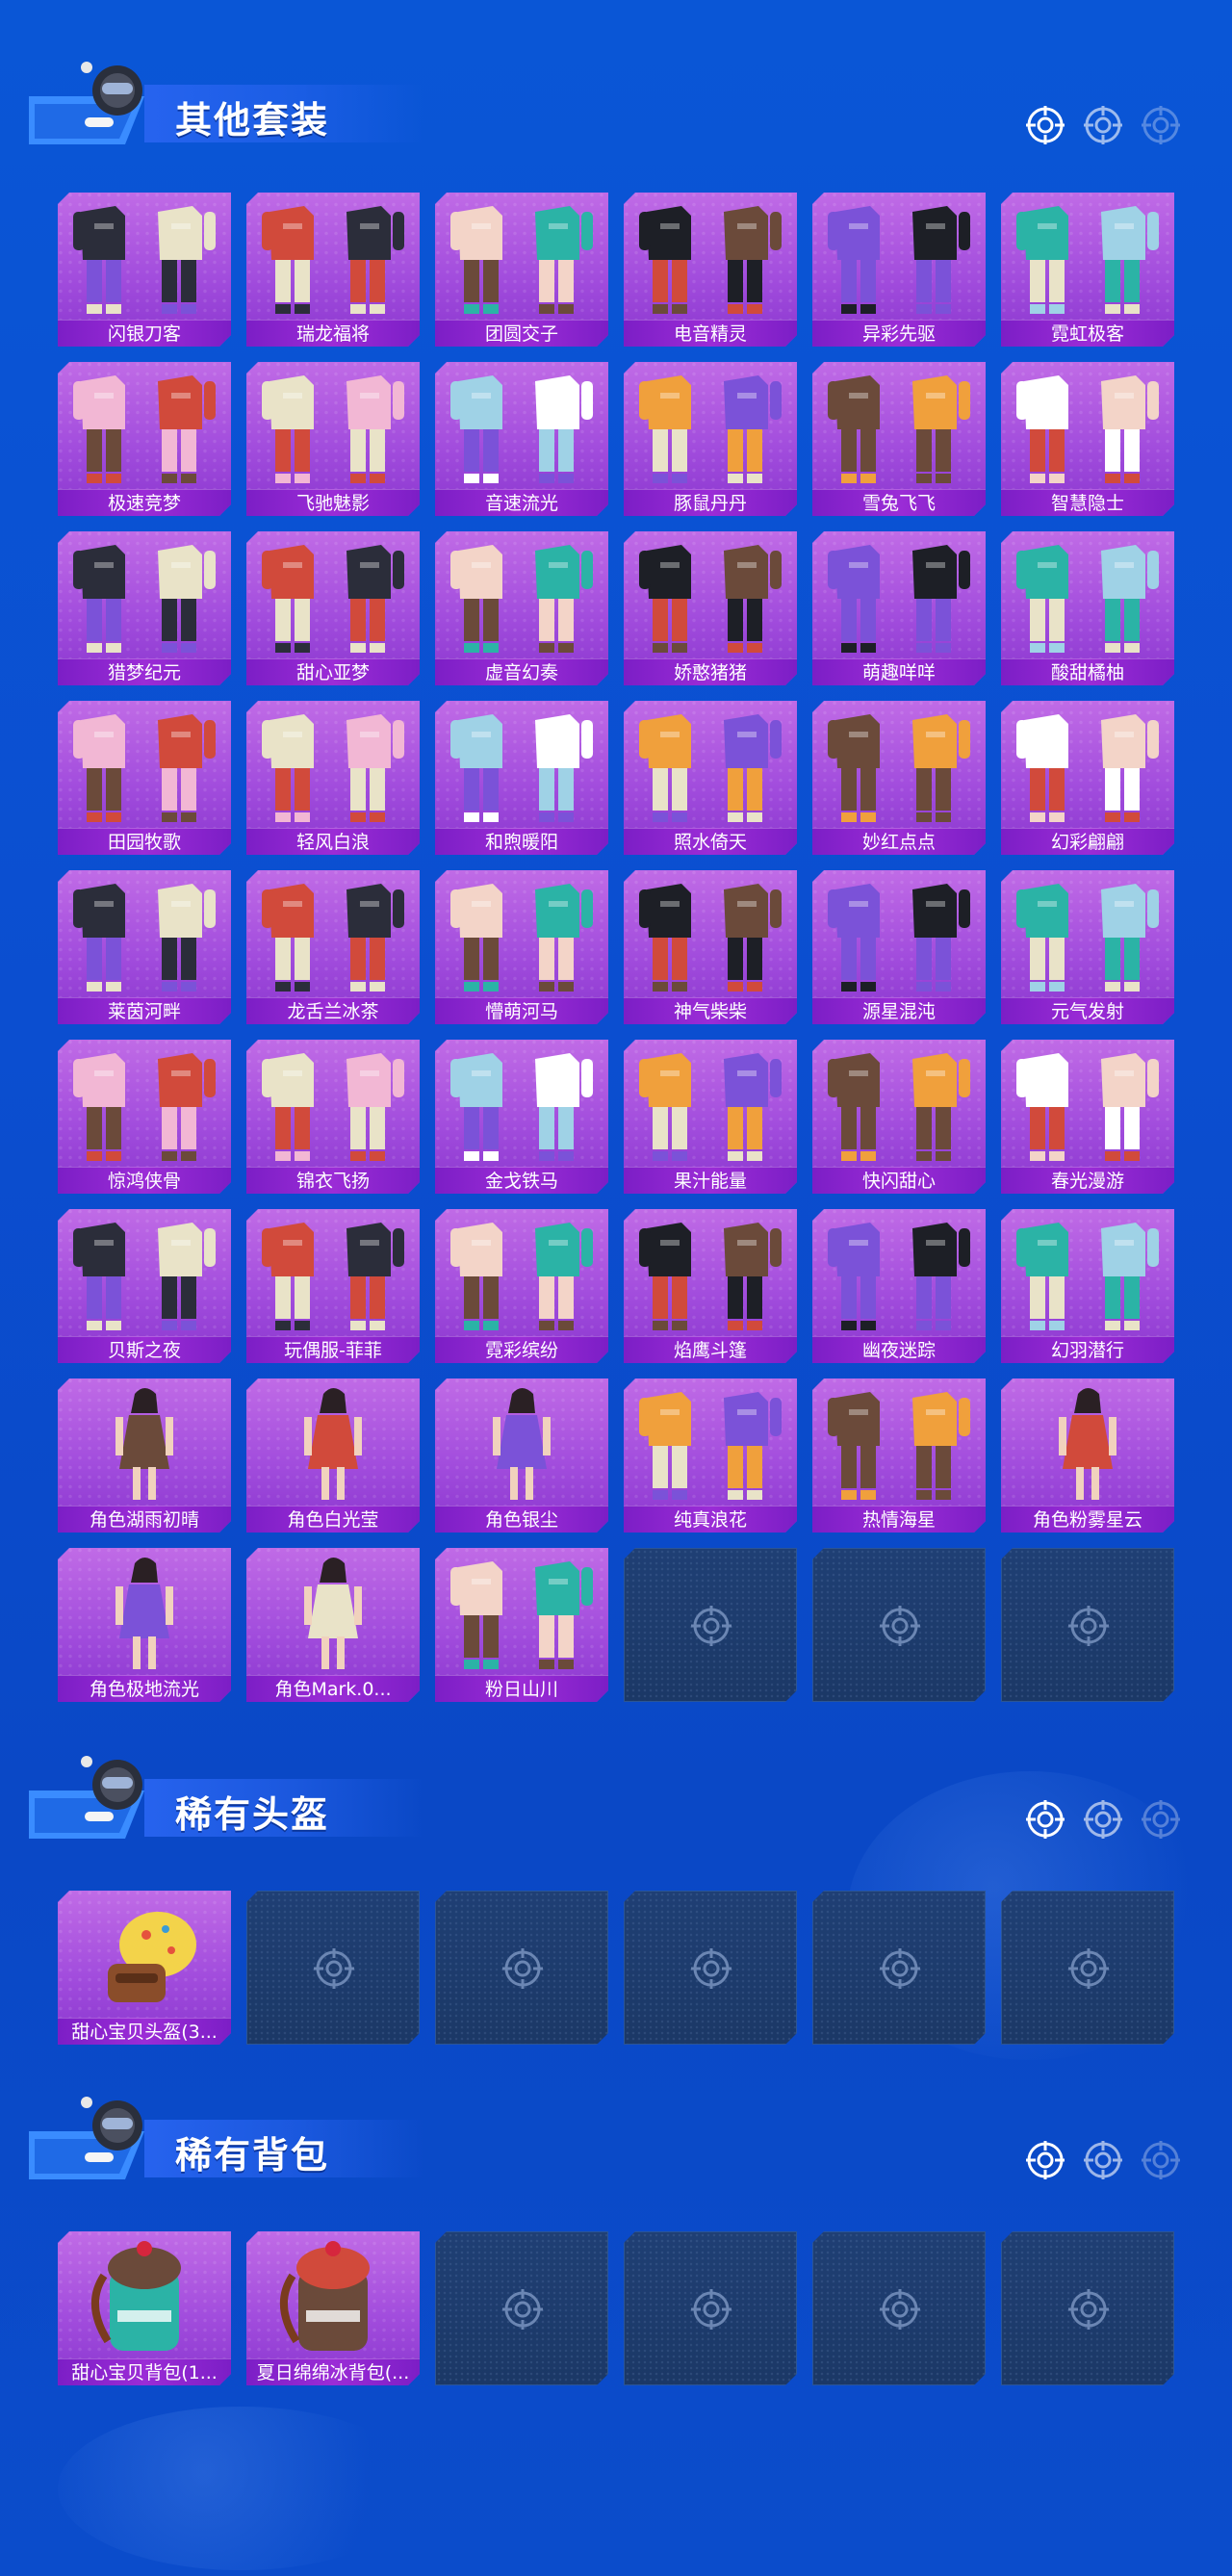 The width and height of the screenshot is (1232, 2576). What do you see at coordinates (144, 1689) in the screenshot?
I see `item-name: 角色极地流光` at bounding box center [144, 1689].